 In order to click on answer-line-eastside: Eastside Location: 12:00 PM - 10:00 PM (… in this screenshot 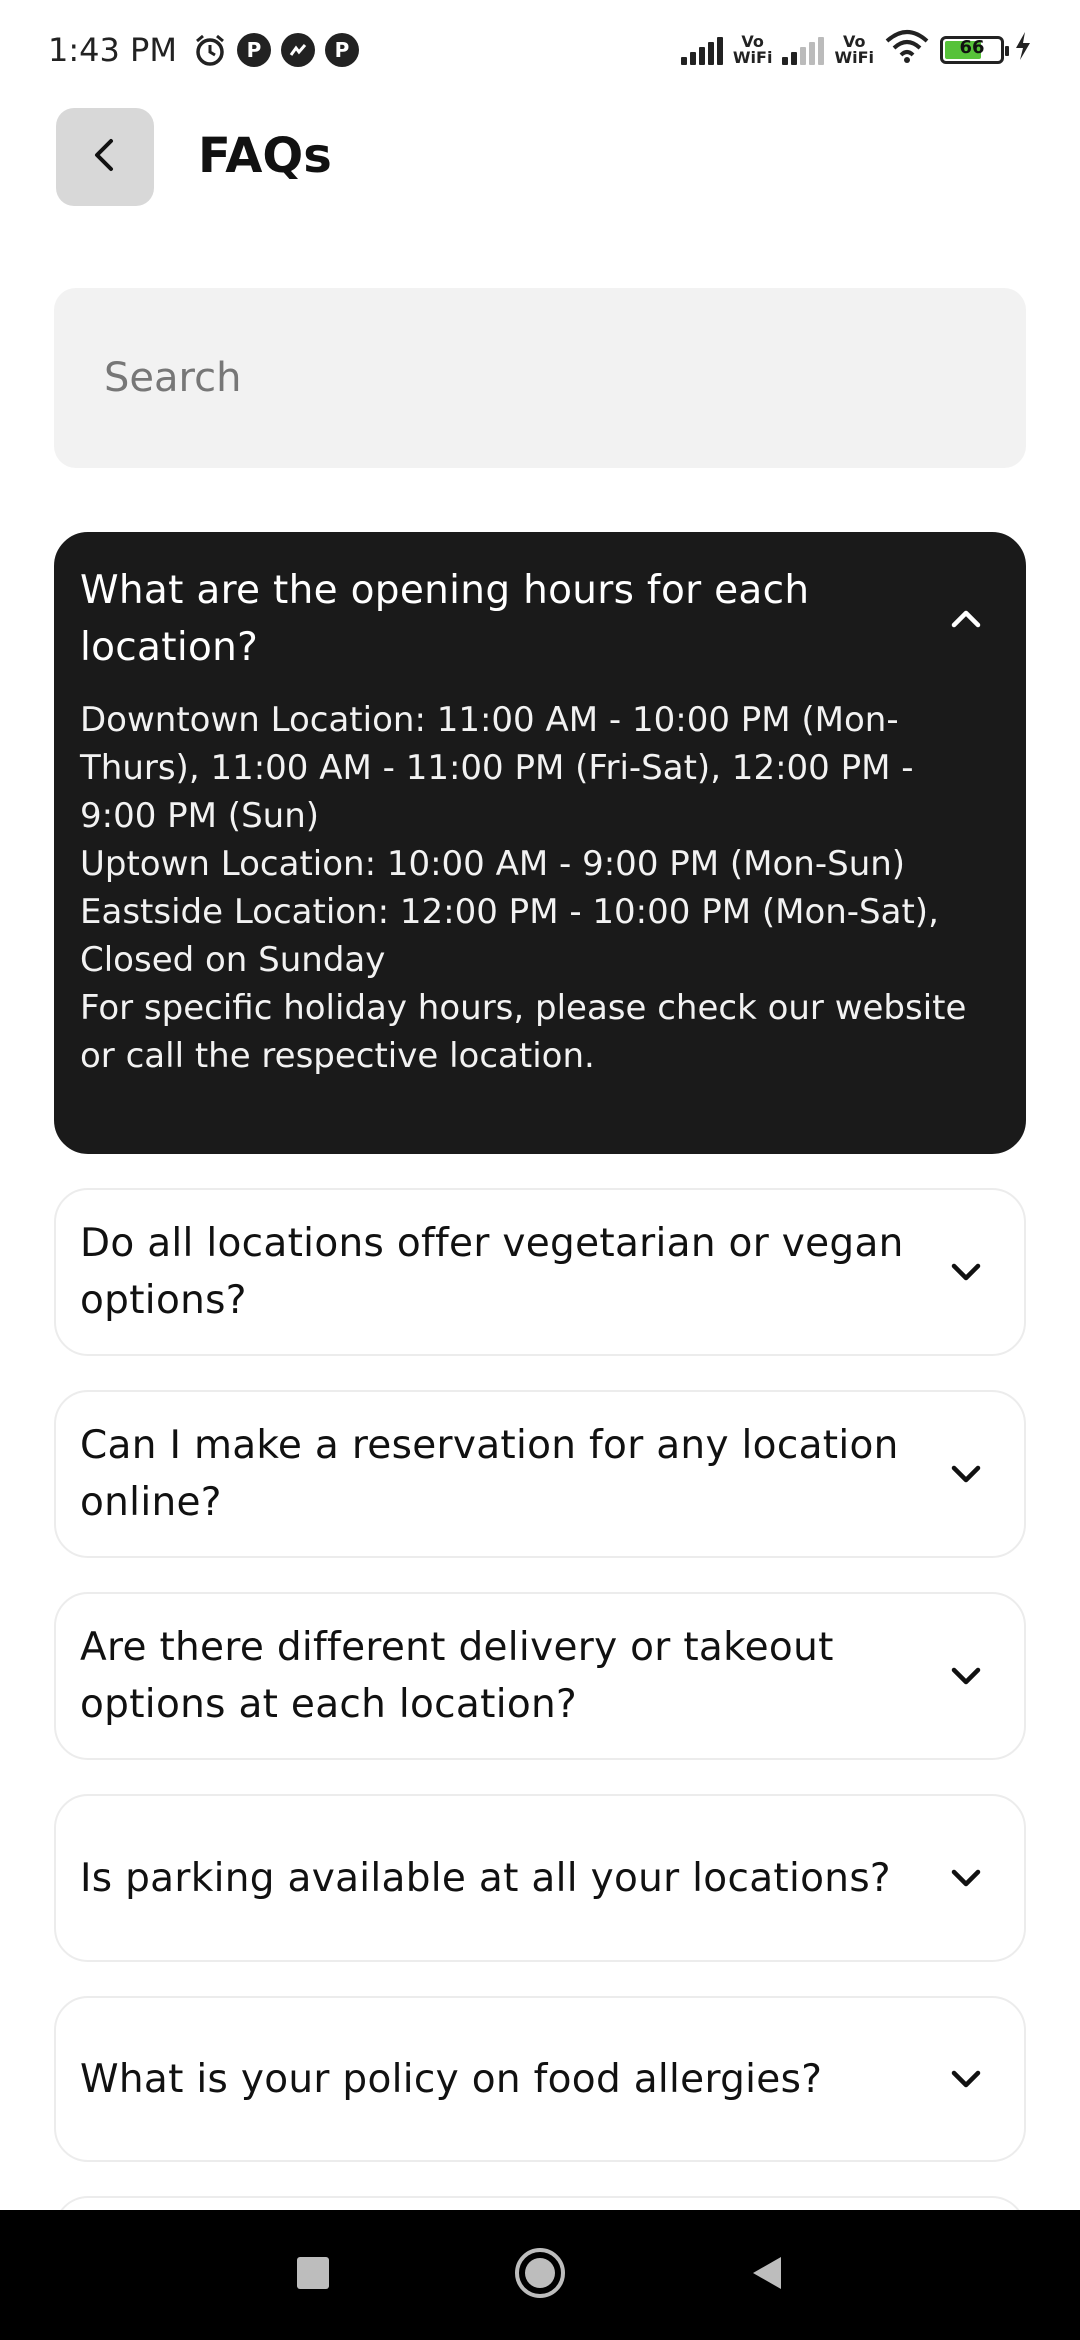, I will do `click(509, 936)`.